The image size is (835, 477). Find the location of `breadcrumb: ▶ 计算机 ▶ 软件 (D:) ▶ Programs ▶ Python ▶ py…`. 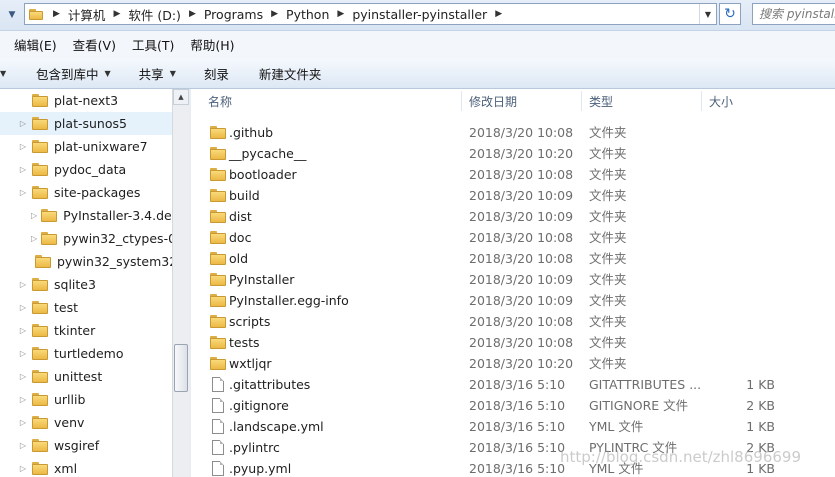

breadcrumb: ▶ 计算机 ▶ 软件 (D:) ▶ Programs ▶ Python ▶ py… is located at coordinates (370, 14).